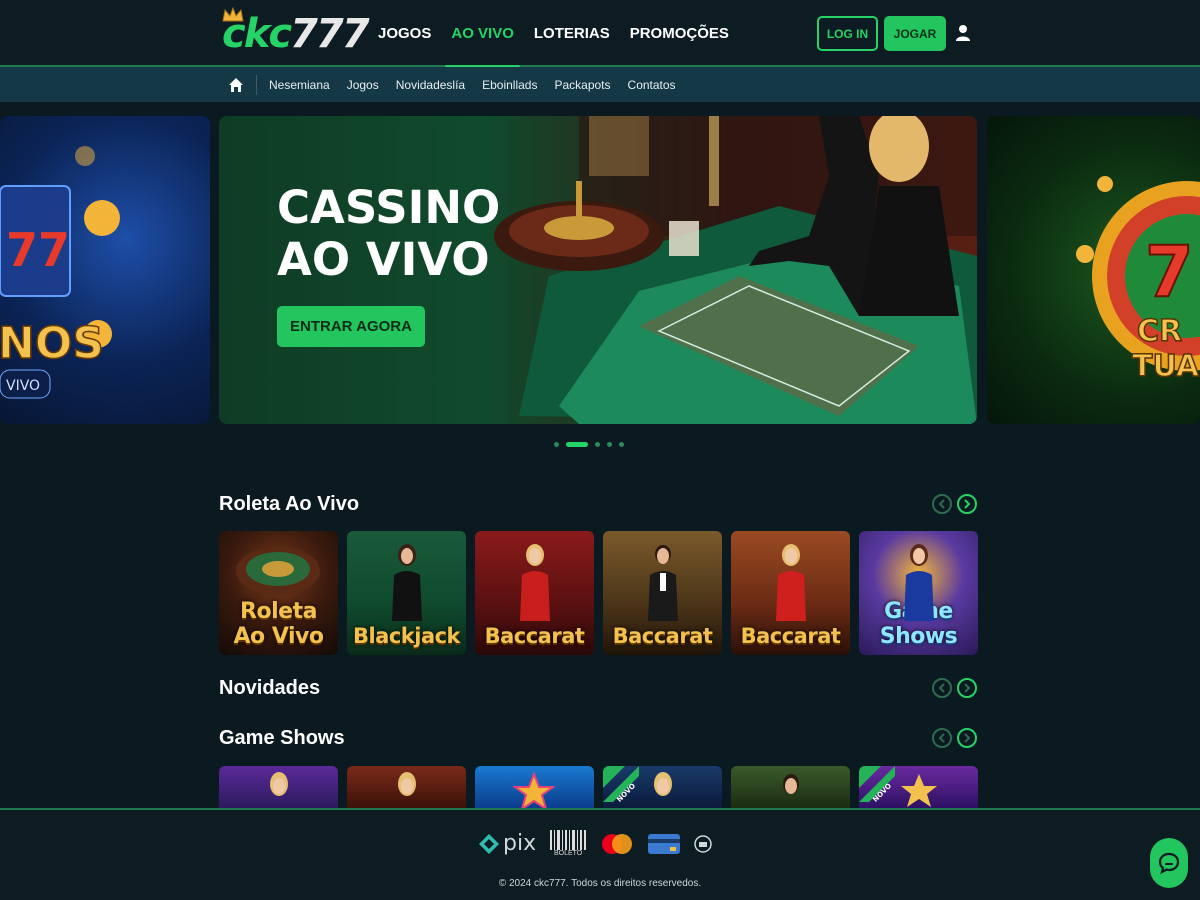 This screenshot has width=1200, height=900. I want to click on site-logo: ckc777, so click(296, 32).